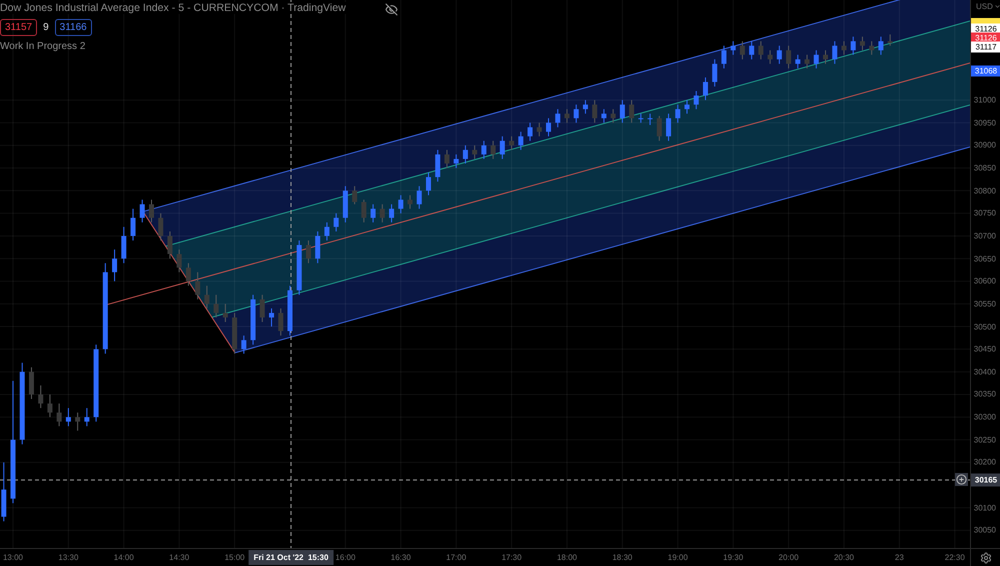 The width and height of the screenshot is (1000, 566). I want to click on time-tick-label: 20:30, so click(844, 557).